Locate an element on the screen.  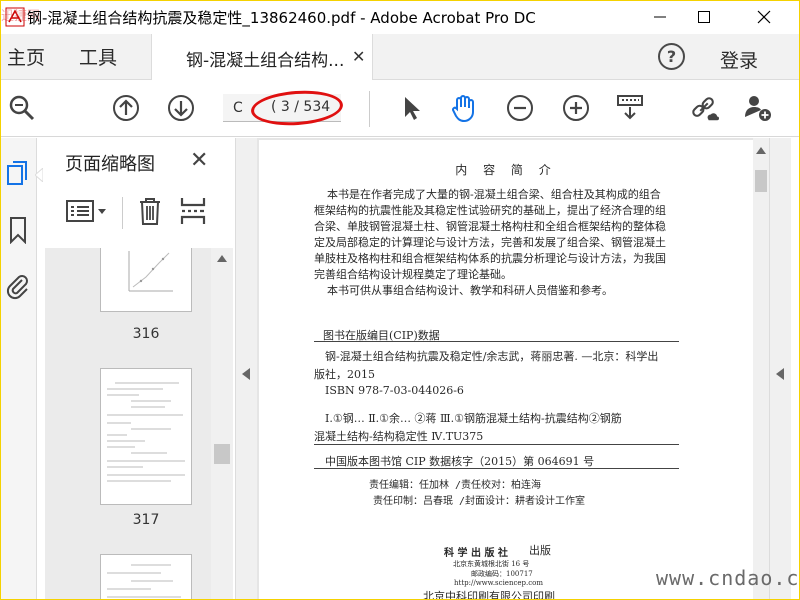
search-zoom-icon is located at coordinates (22, 108).